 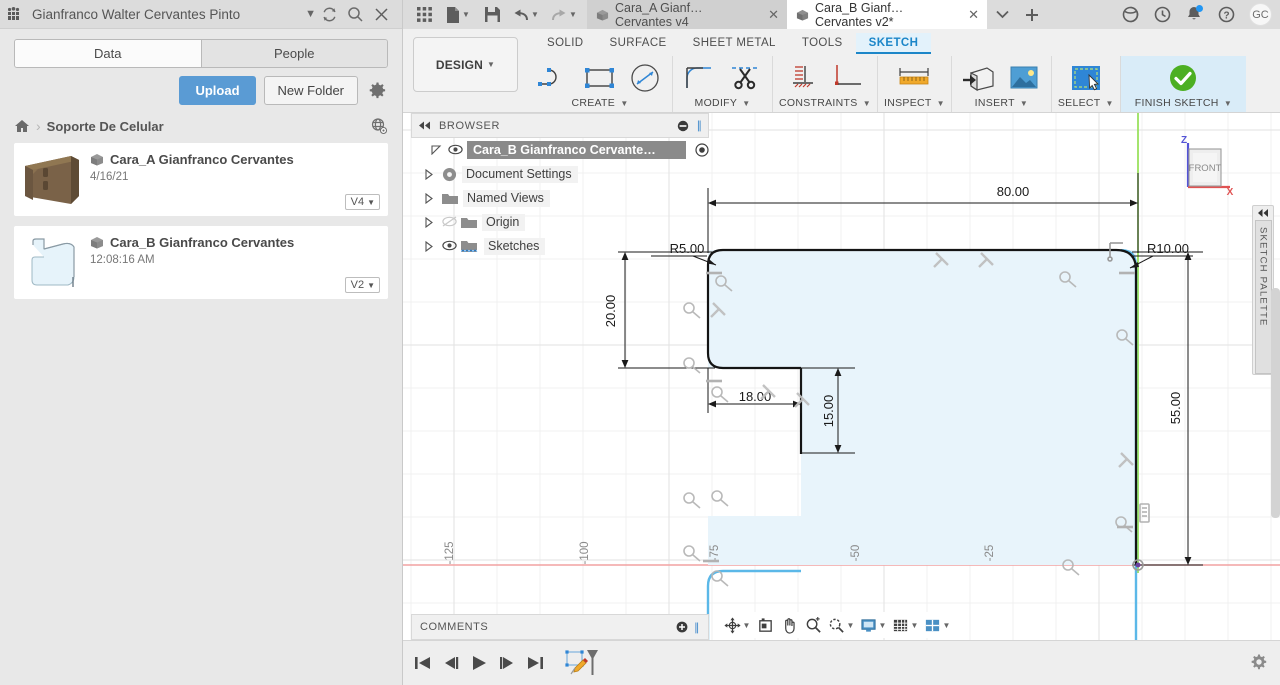 I want to click on trim-scissors-icon, so click(x=745, y=78).